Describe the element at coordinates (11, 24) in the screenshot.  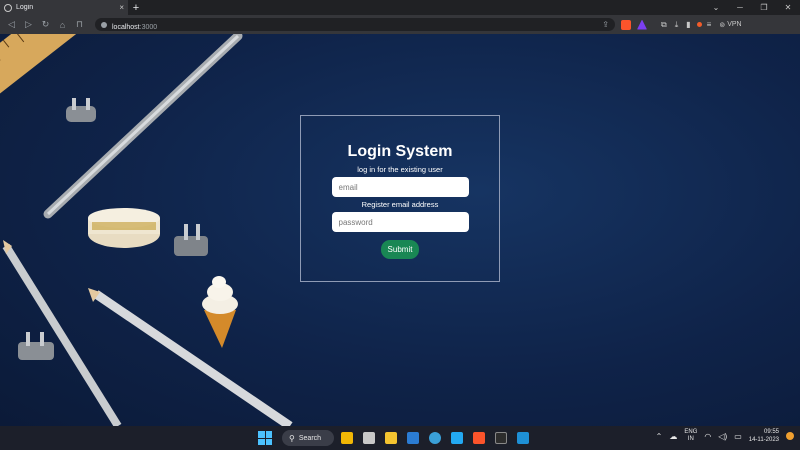
I see `back-icon: ◁` at that location.